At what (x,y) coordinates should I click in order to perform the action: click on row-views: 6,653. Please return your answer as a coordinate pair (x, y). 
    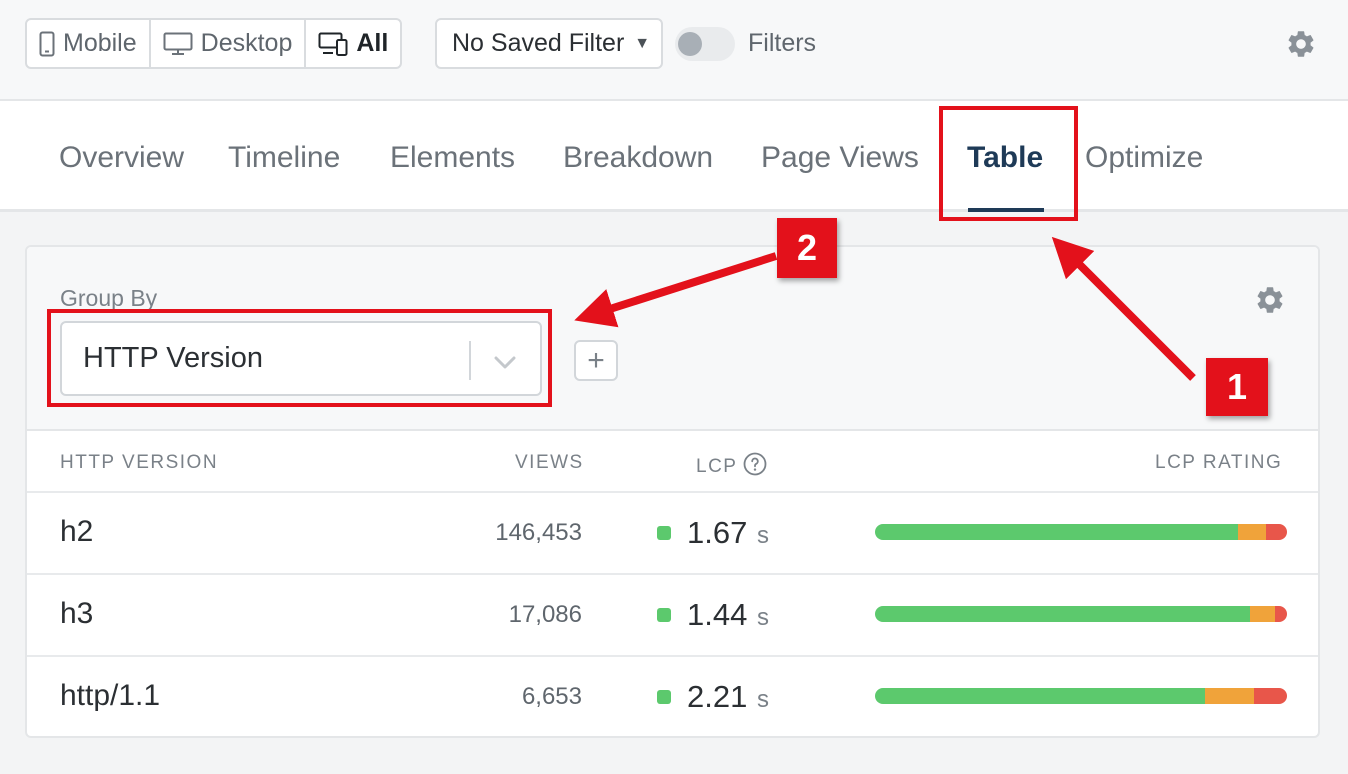
    Looking at the image, I should click on (551, 696).